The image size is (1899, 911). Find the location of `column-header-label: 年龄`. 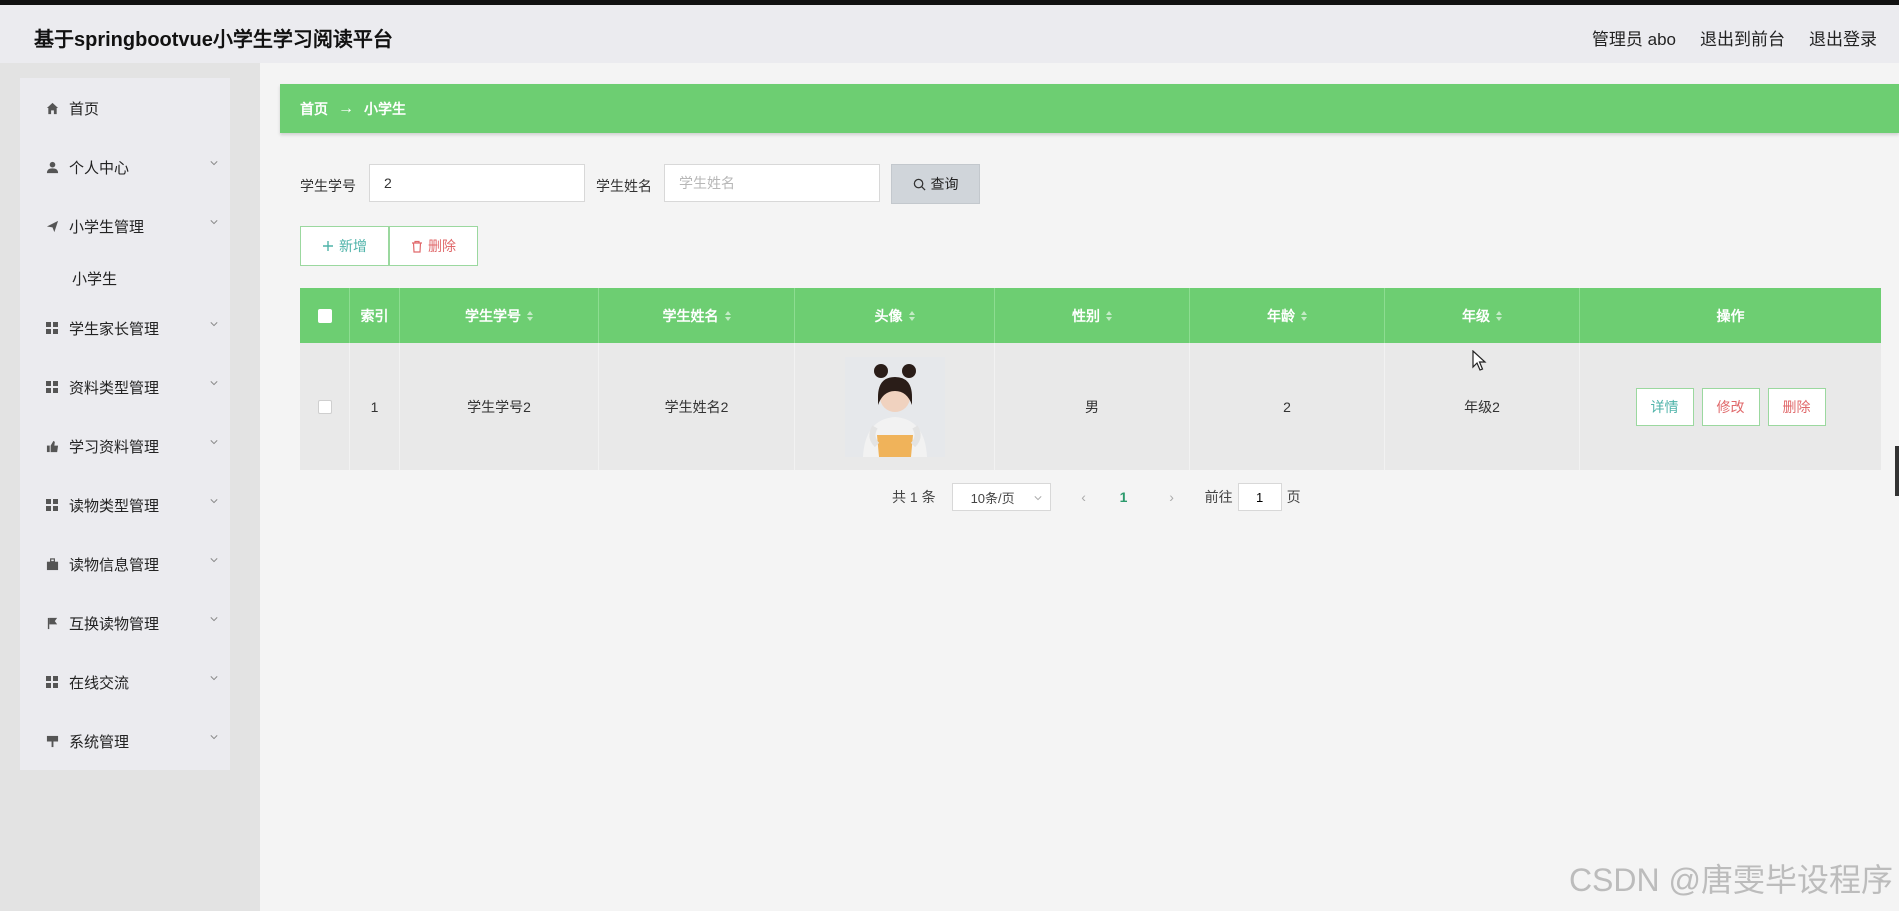

column-header-label: 年龄 is located at coordinates (1281, 315).